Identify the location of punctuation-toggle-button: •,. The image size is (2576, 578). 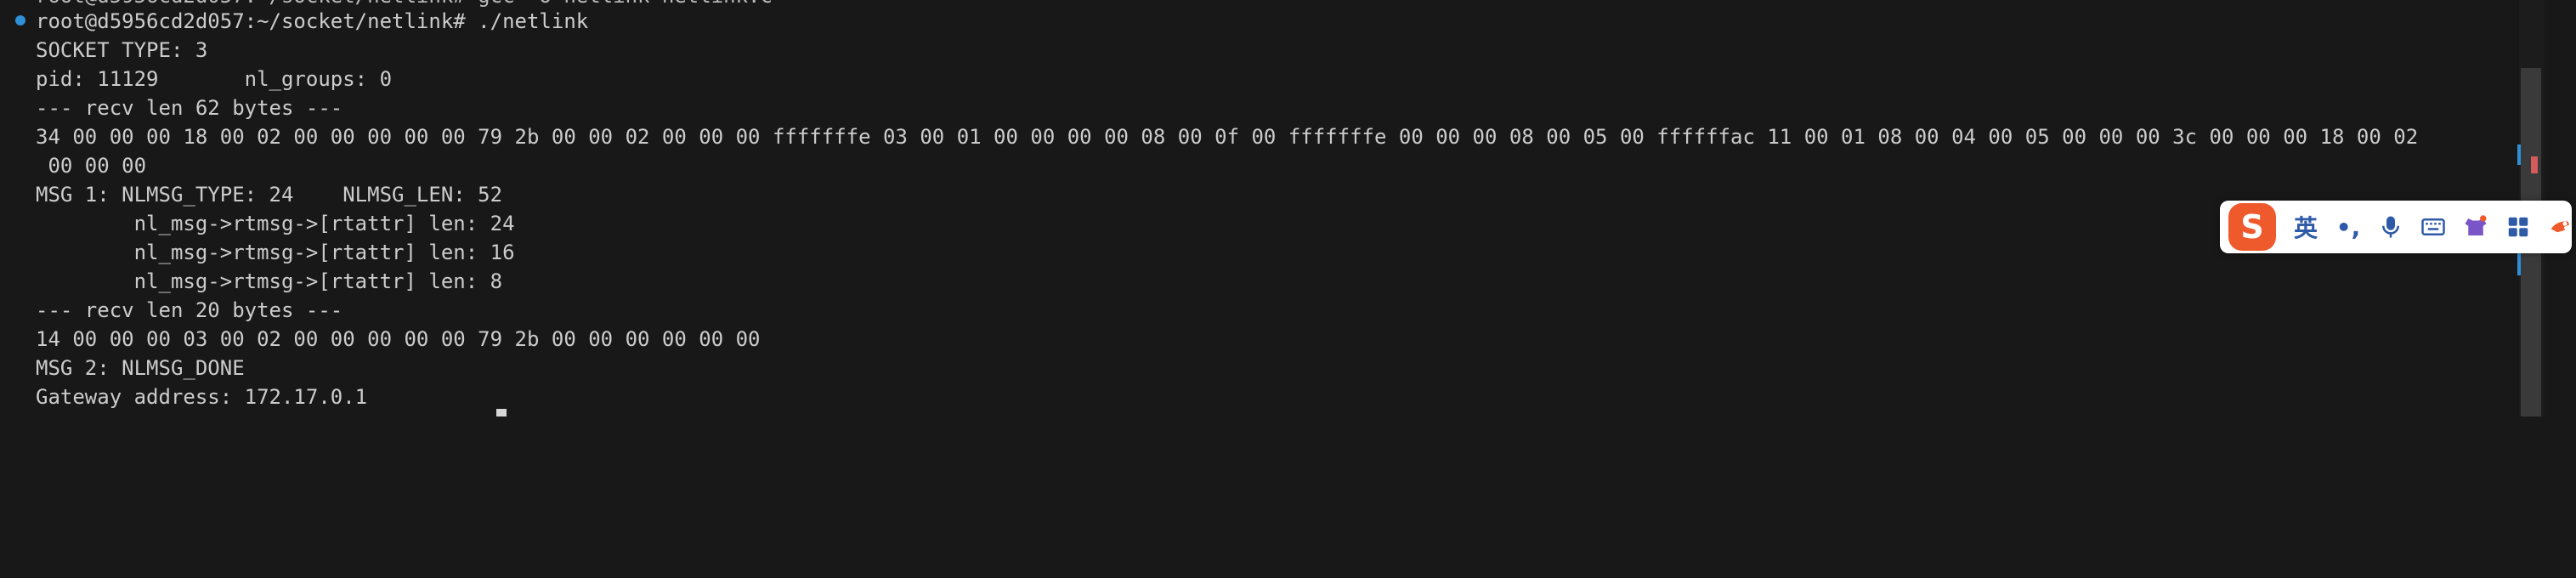
(2348, 227).